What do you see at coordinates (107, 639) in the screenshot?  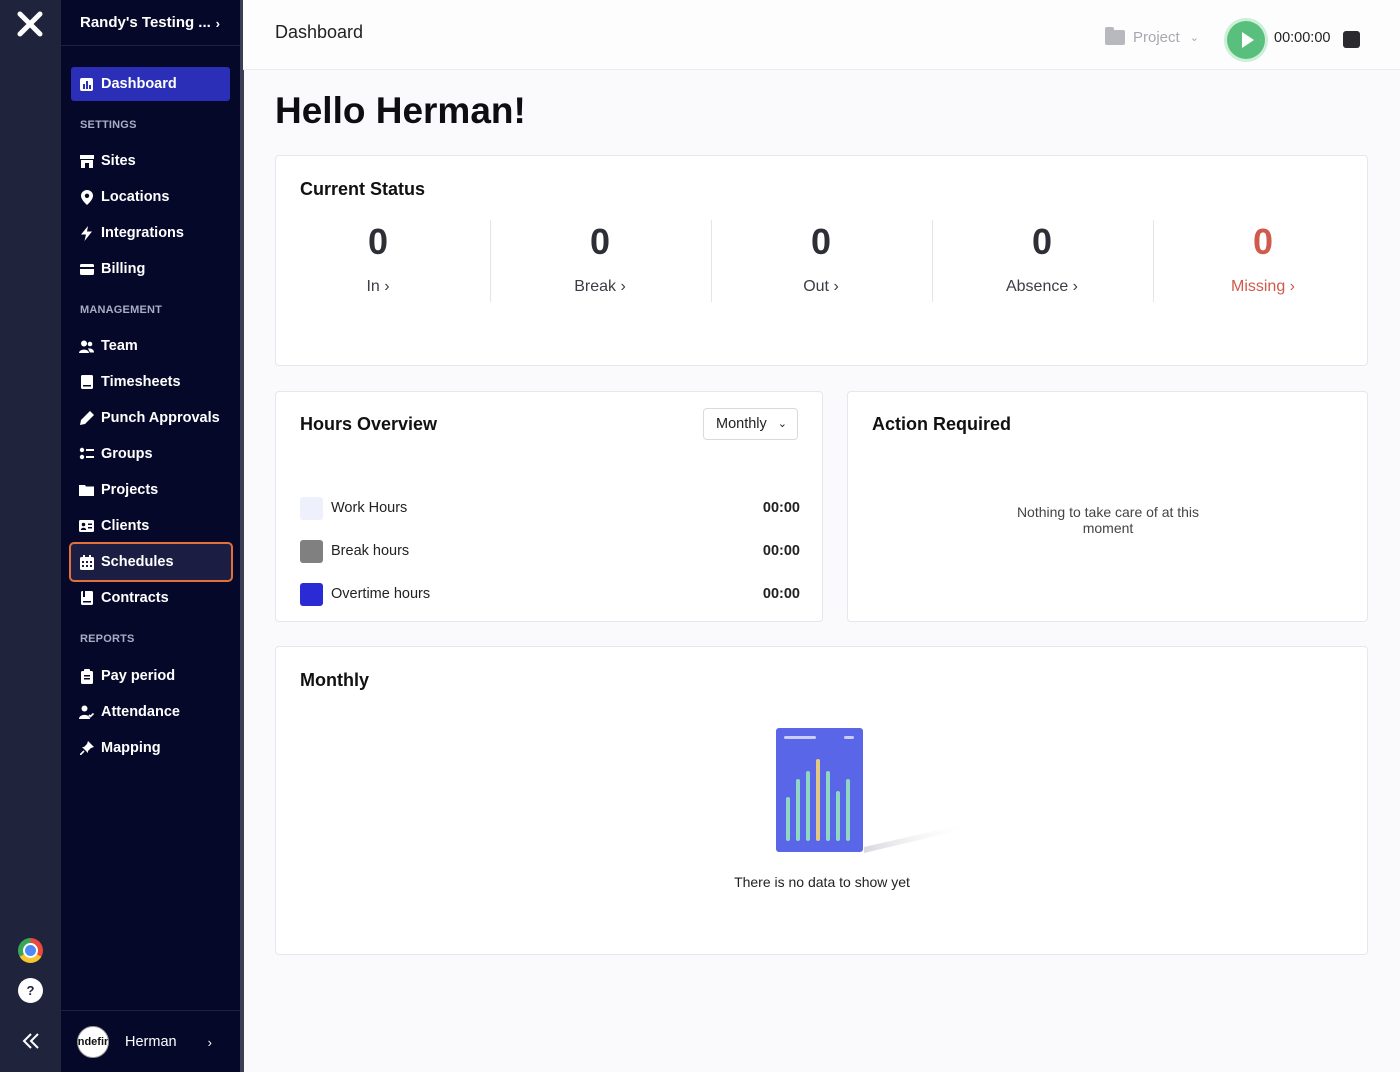 I see `section-label-reports: REPORTS` at bounding box center [107, 639].